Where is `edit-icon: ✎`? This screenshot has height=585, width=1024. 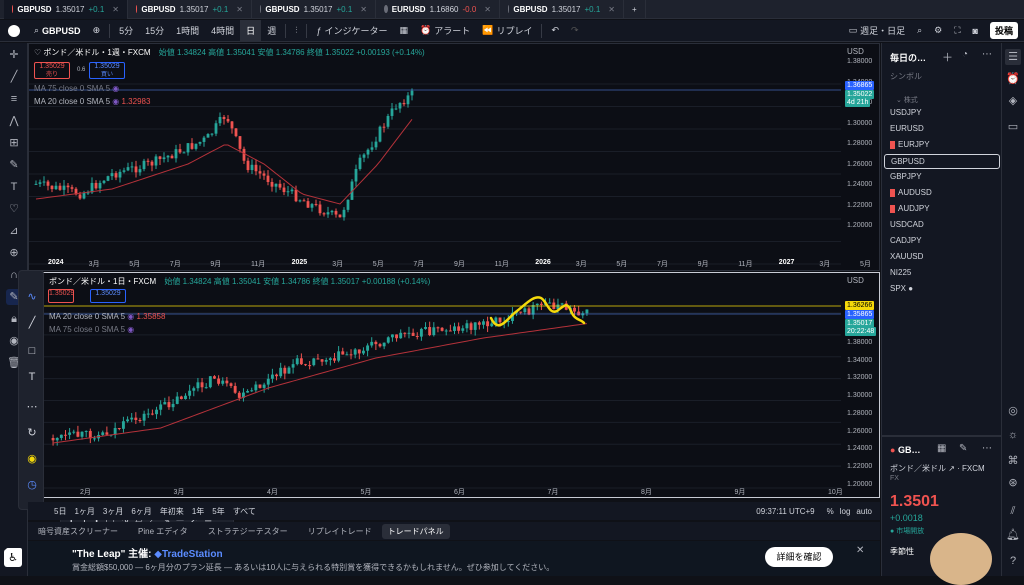
edit-icon: ✎ is located at coordinates (963, 448).